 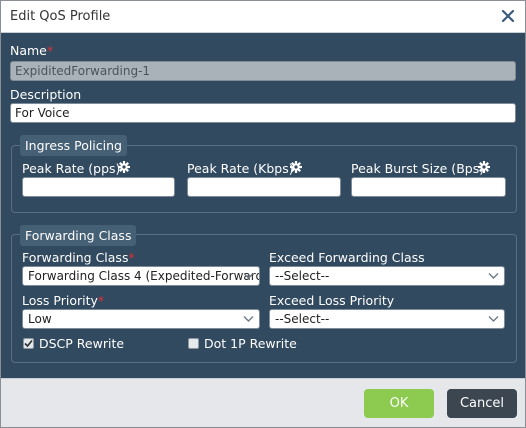 I want to click on loss-priority-label: Loss Priority*, so click(x=63, y=300).